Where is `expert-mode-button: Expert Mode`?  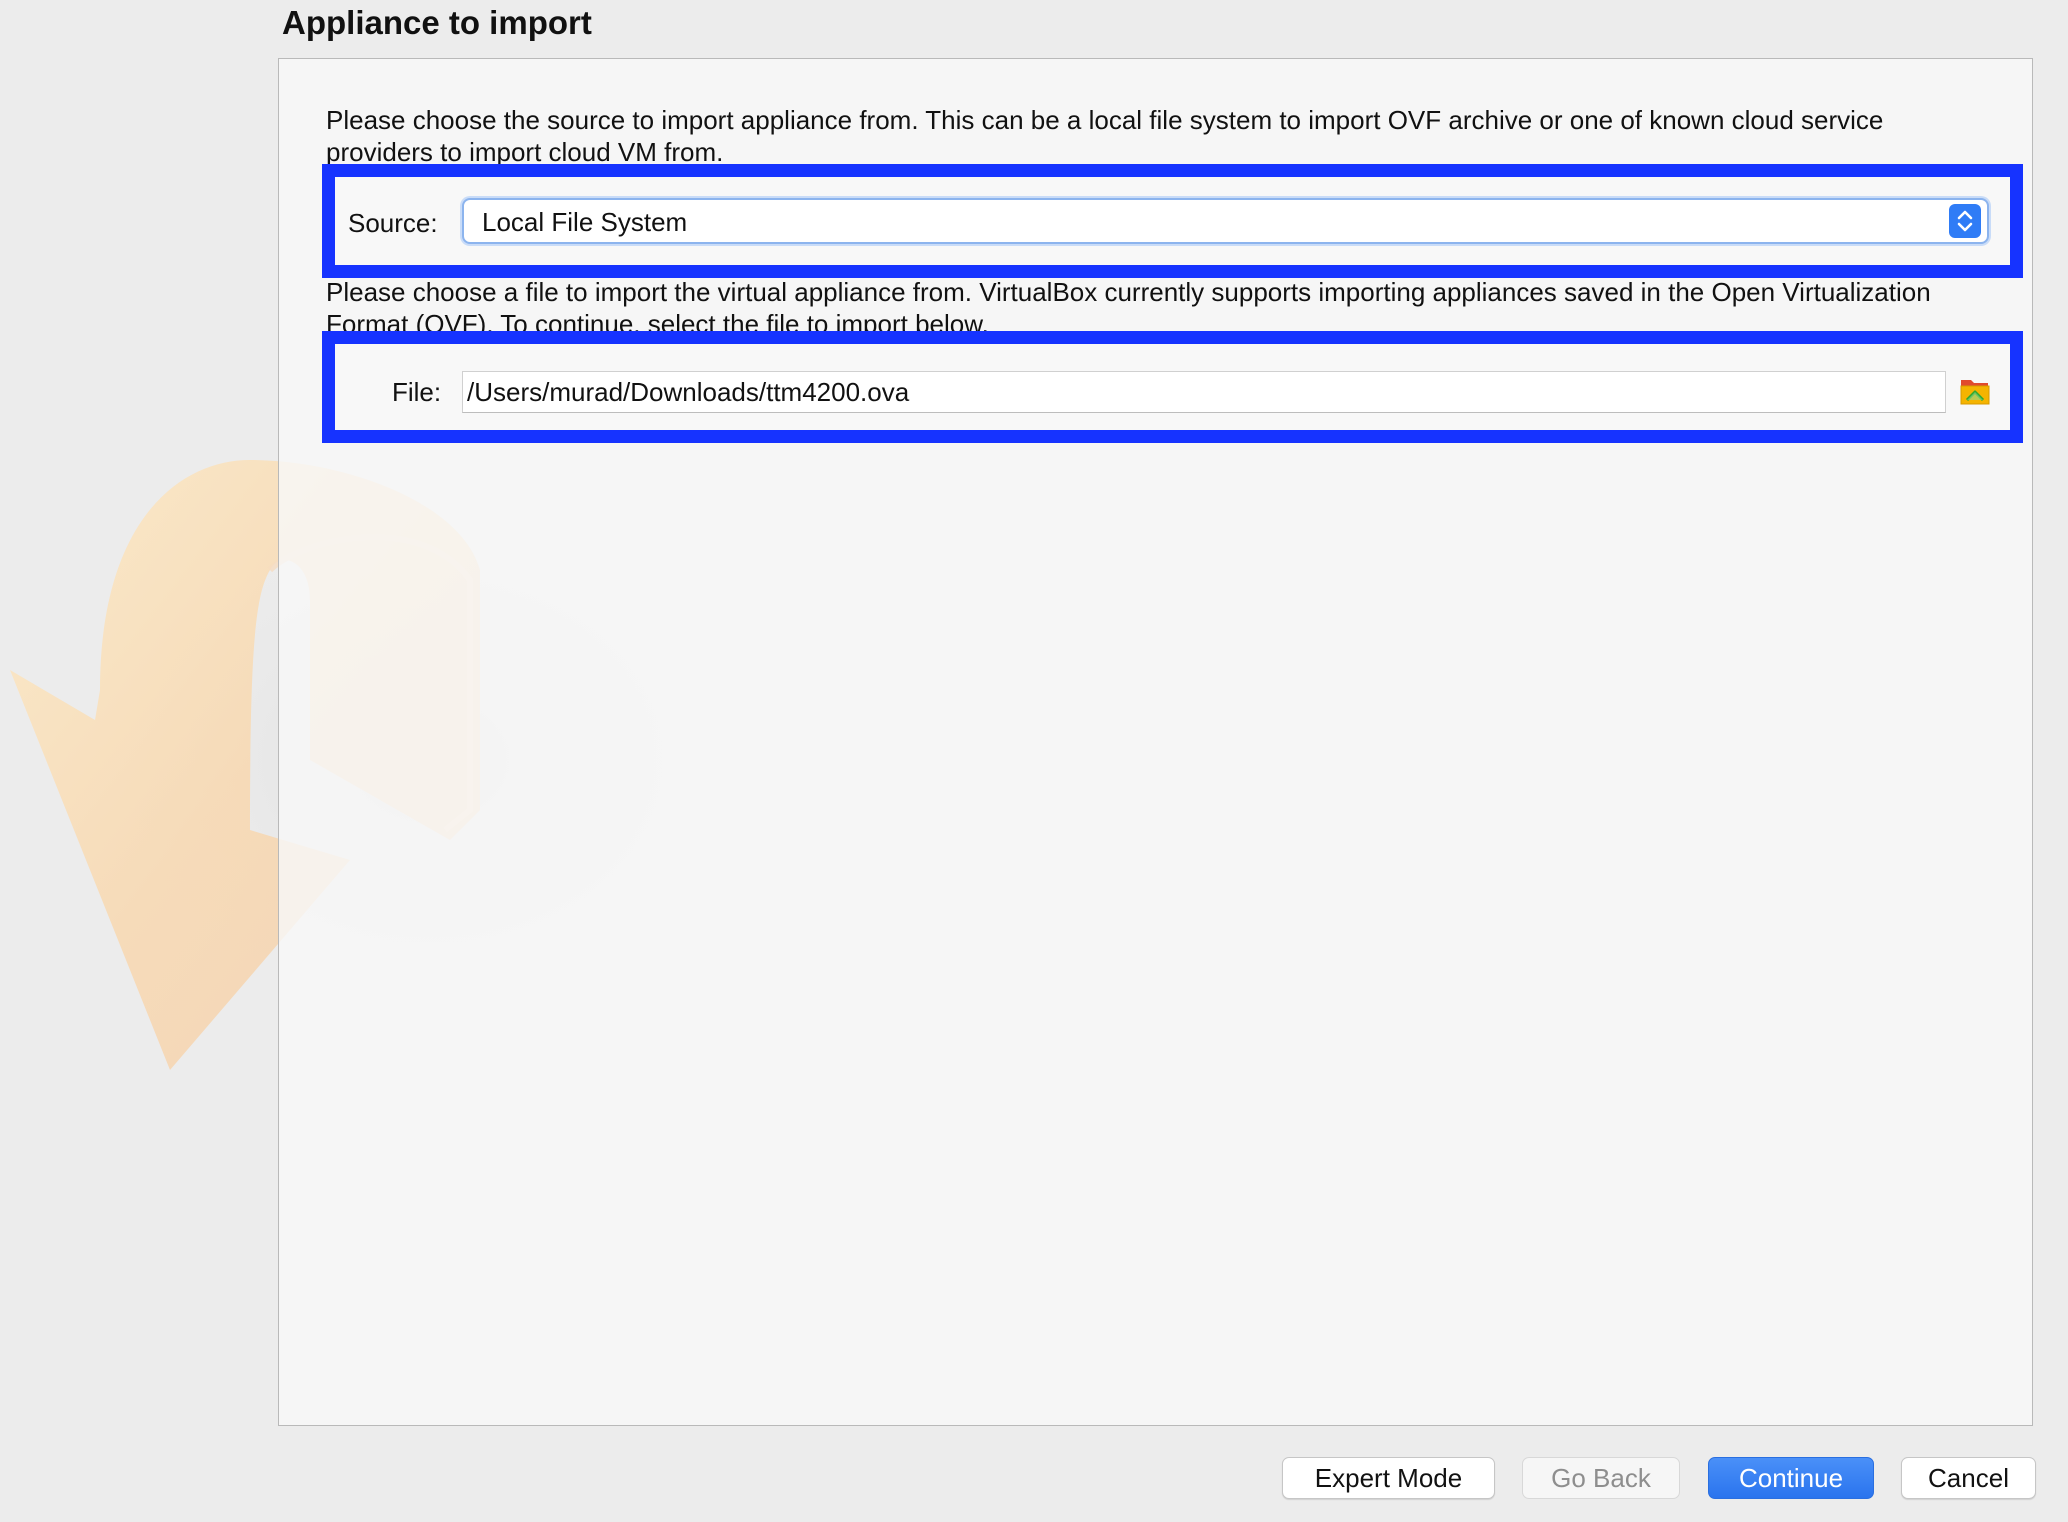
expert-mode-button: Expert Mode is located at coordinates (1388, 1478).